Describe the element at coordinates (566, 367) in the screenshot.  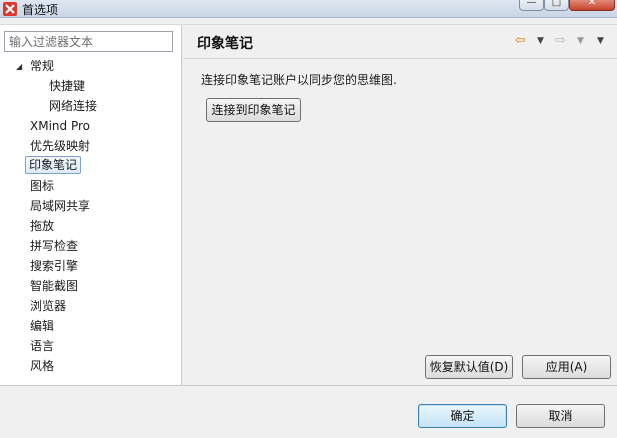
I see `apply-button: 应用(A)` at that location.